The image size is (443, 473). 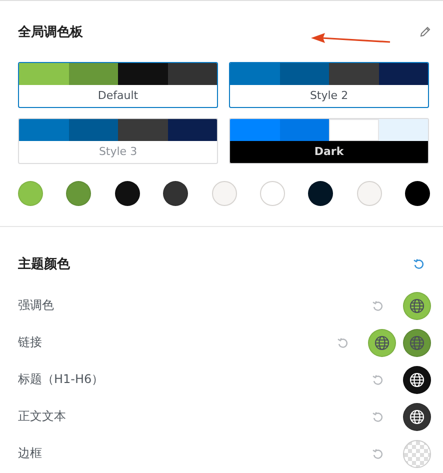 I want to click on transparent-color-button, so click(x=417, y=454).